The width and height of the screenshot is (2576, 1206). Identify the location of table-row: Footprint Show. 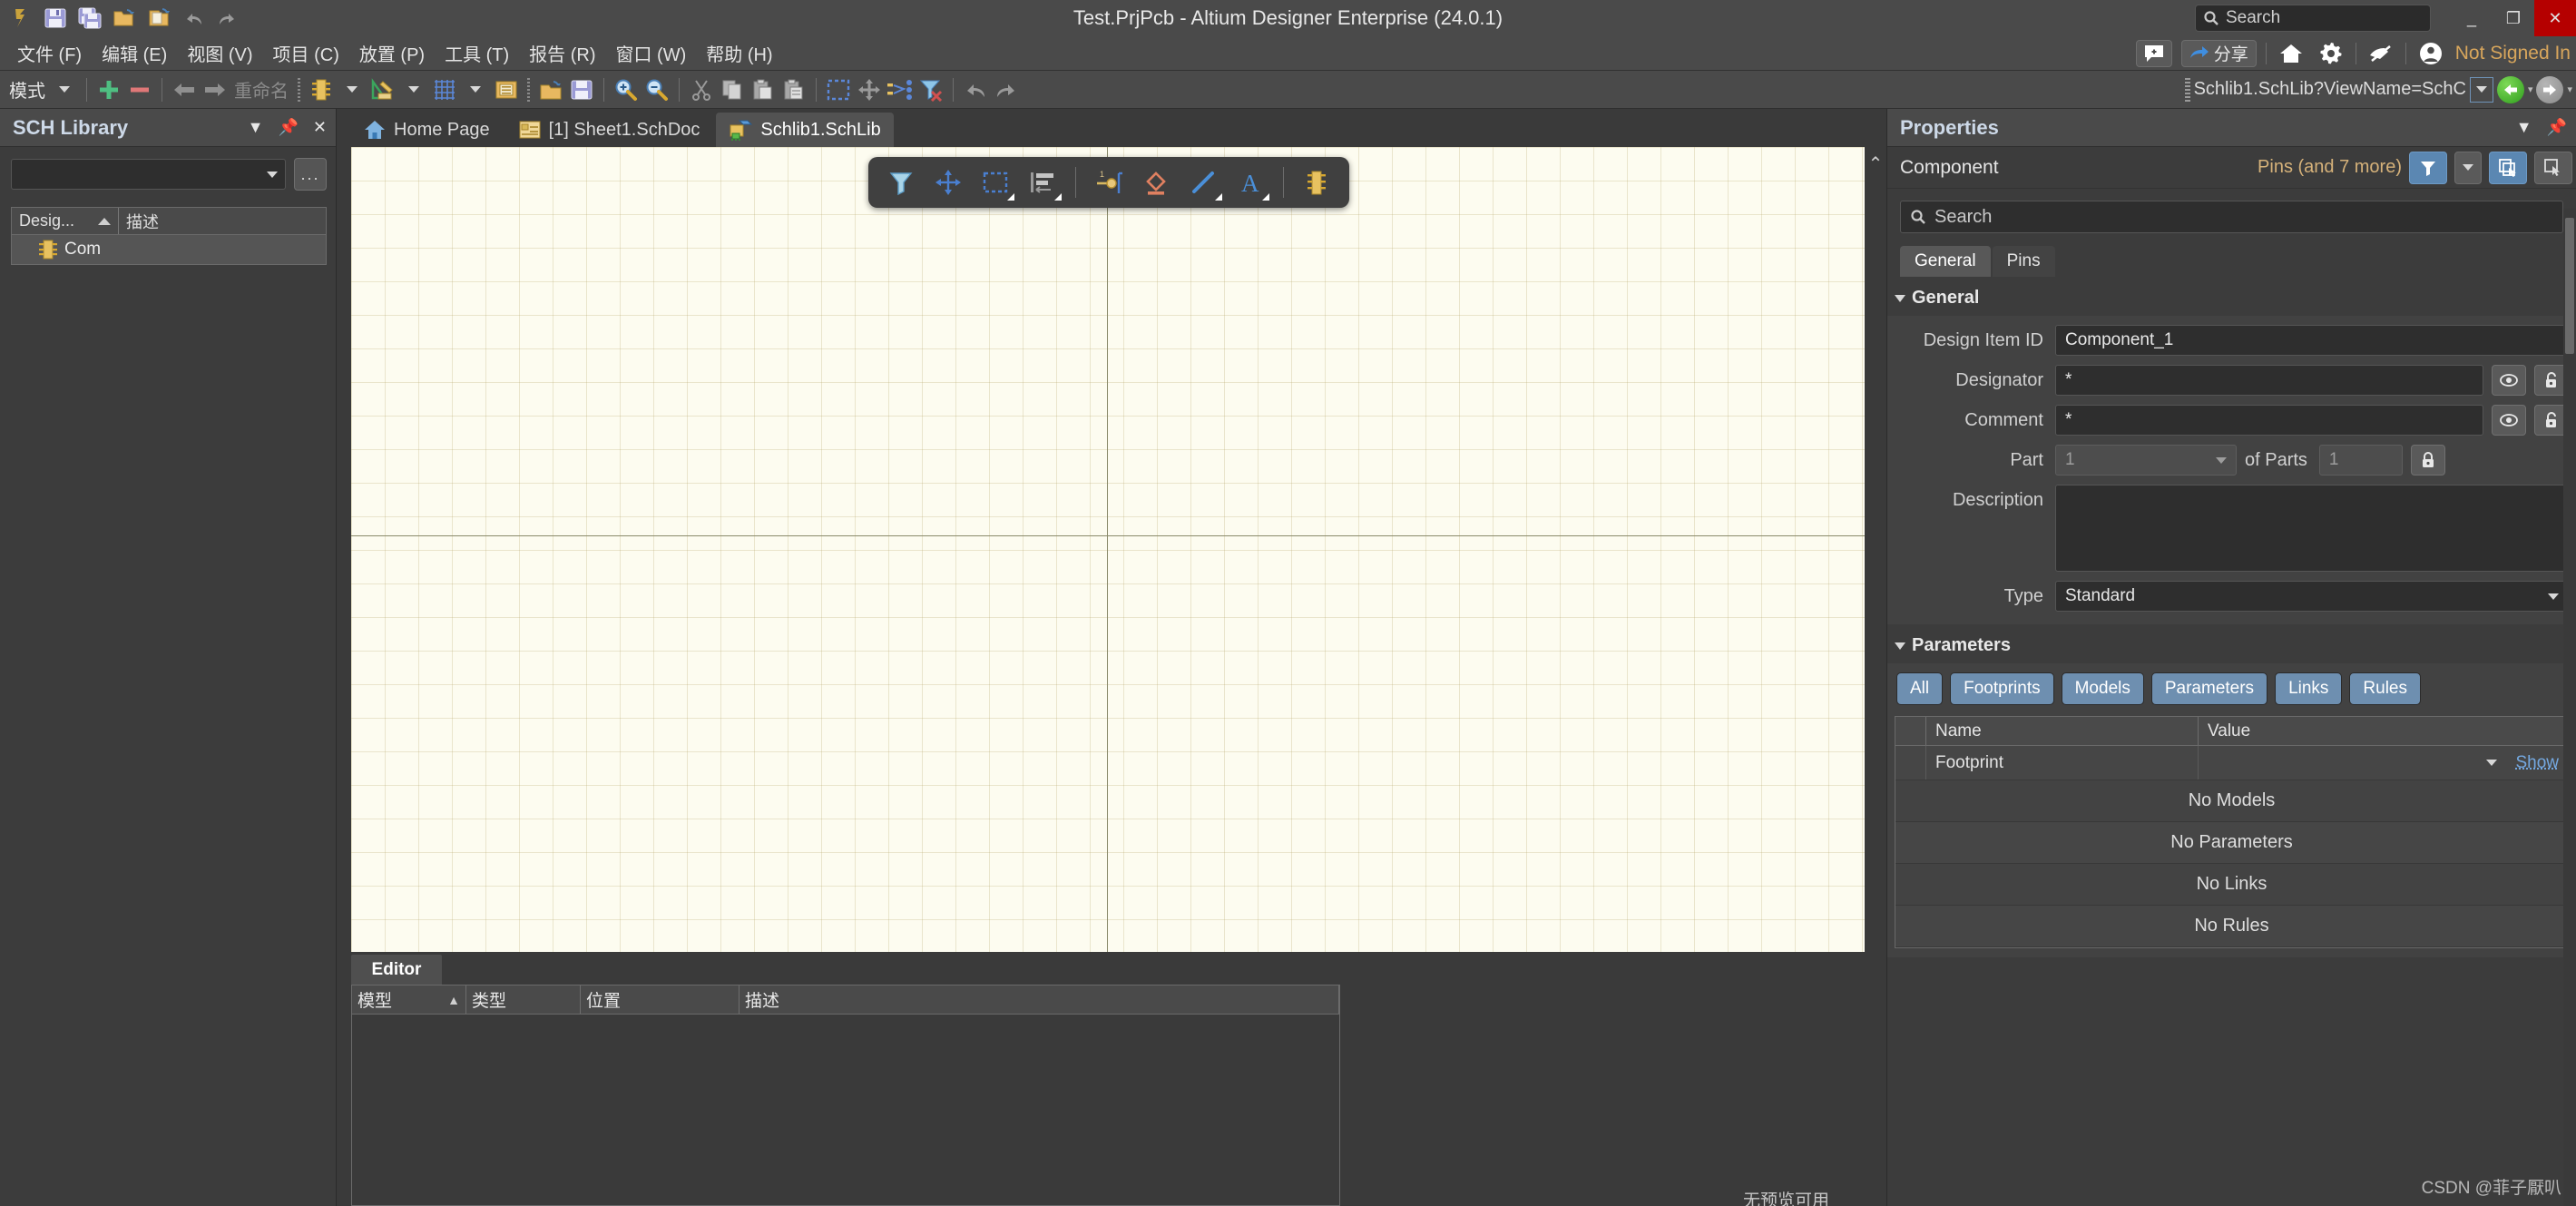
(2231, 763).